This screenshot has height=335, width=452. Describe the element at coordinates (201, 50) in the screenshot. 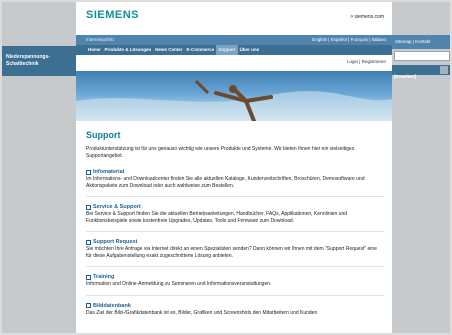

I see `nav-e-commerce: E-Commerce` at that location.